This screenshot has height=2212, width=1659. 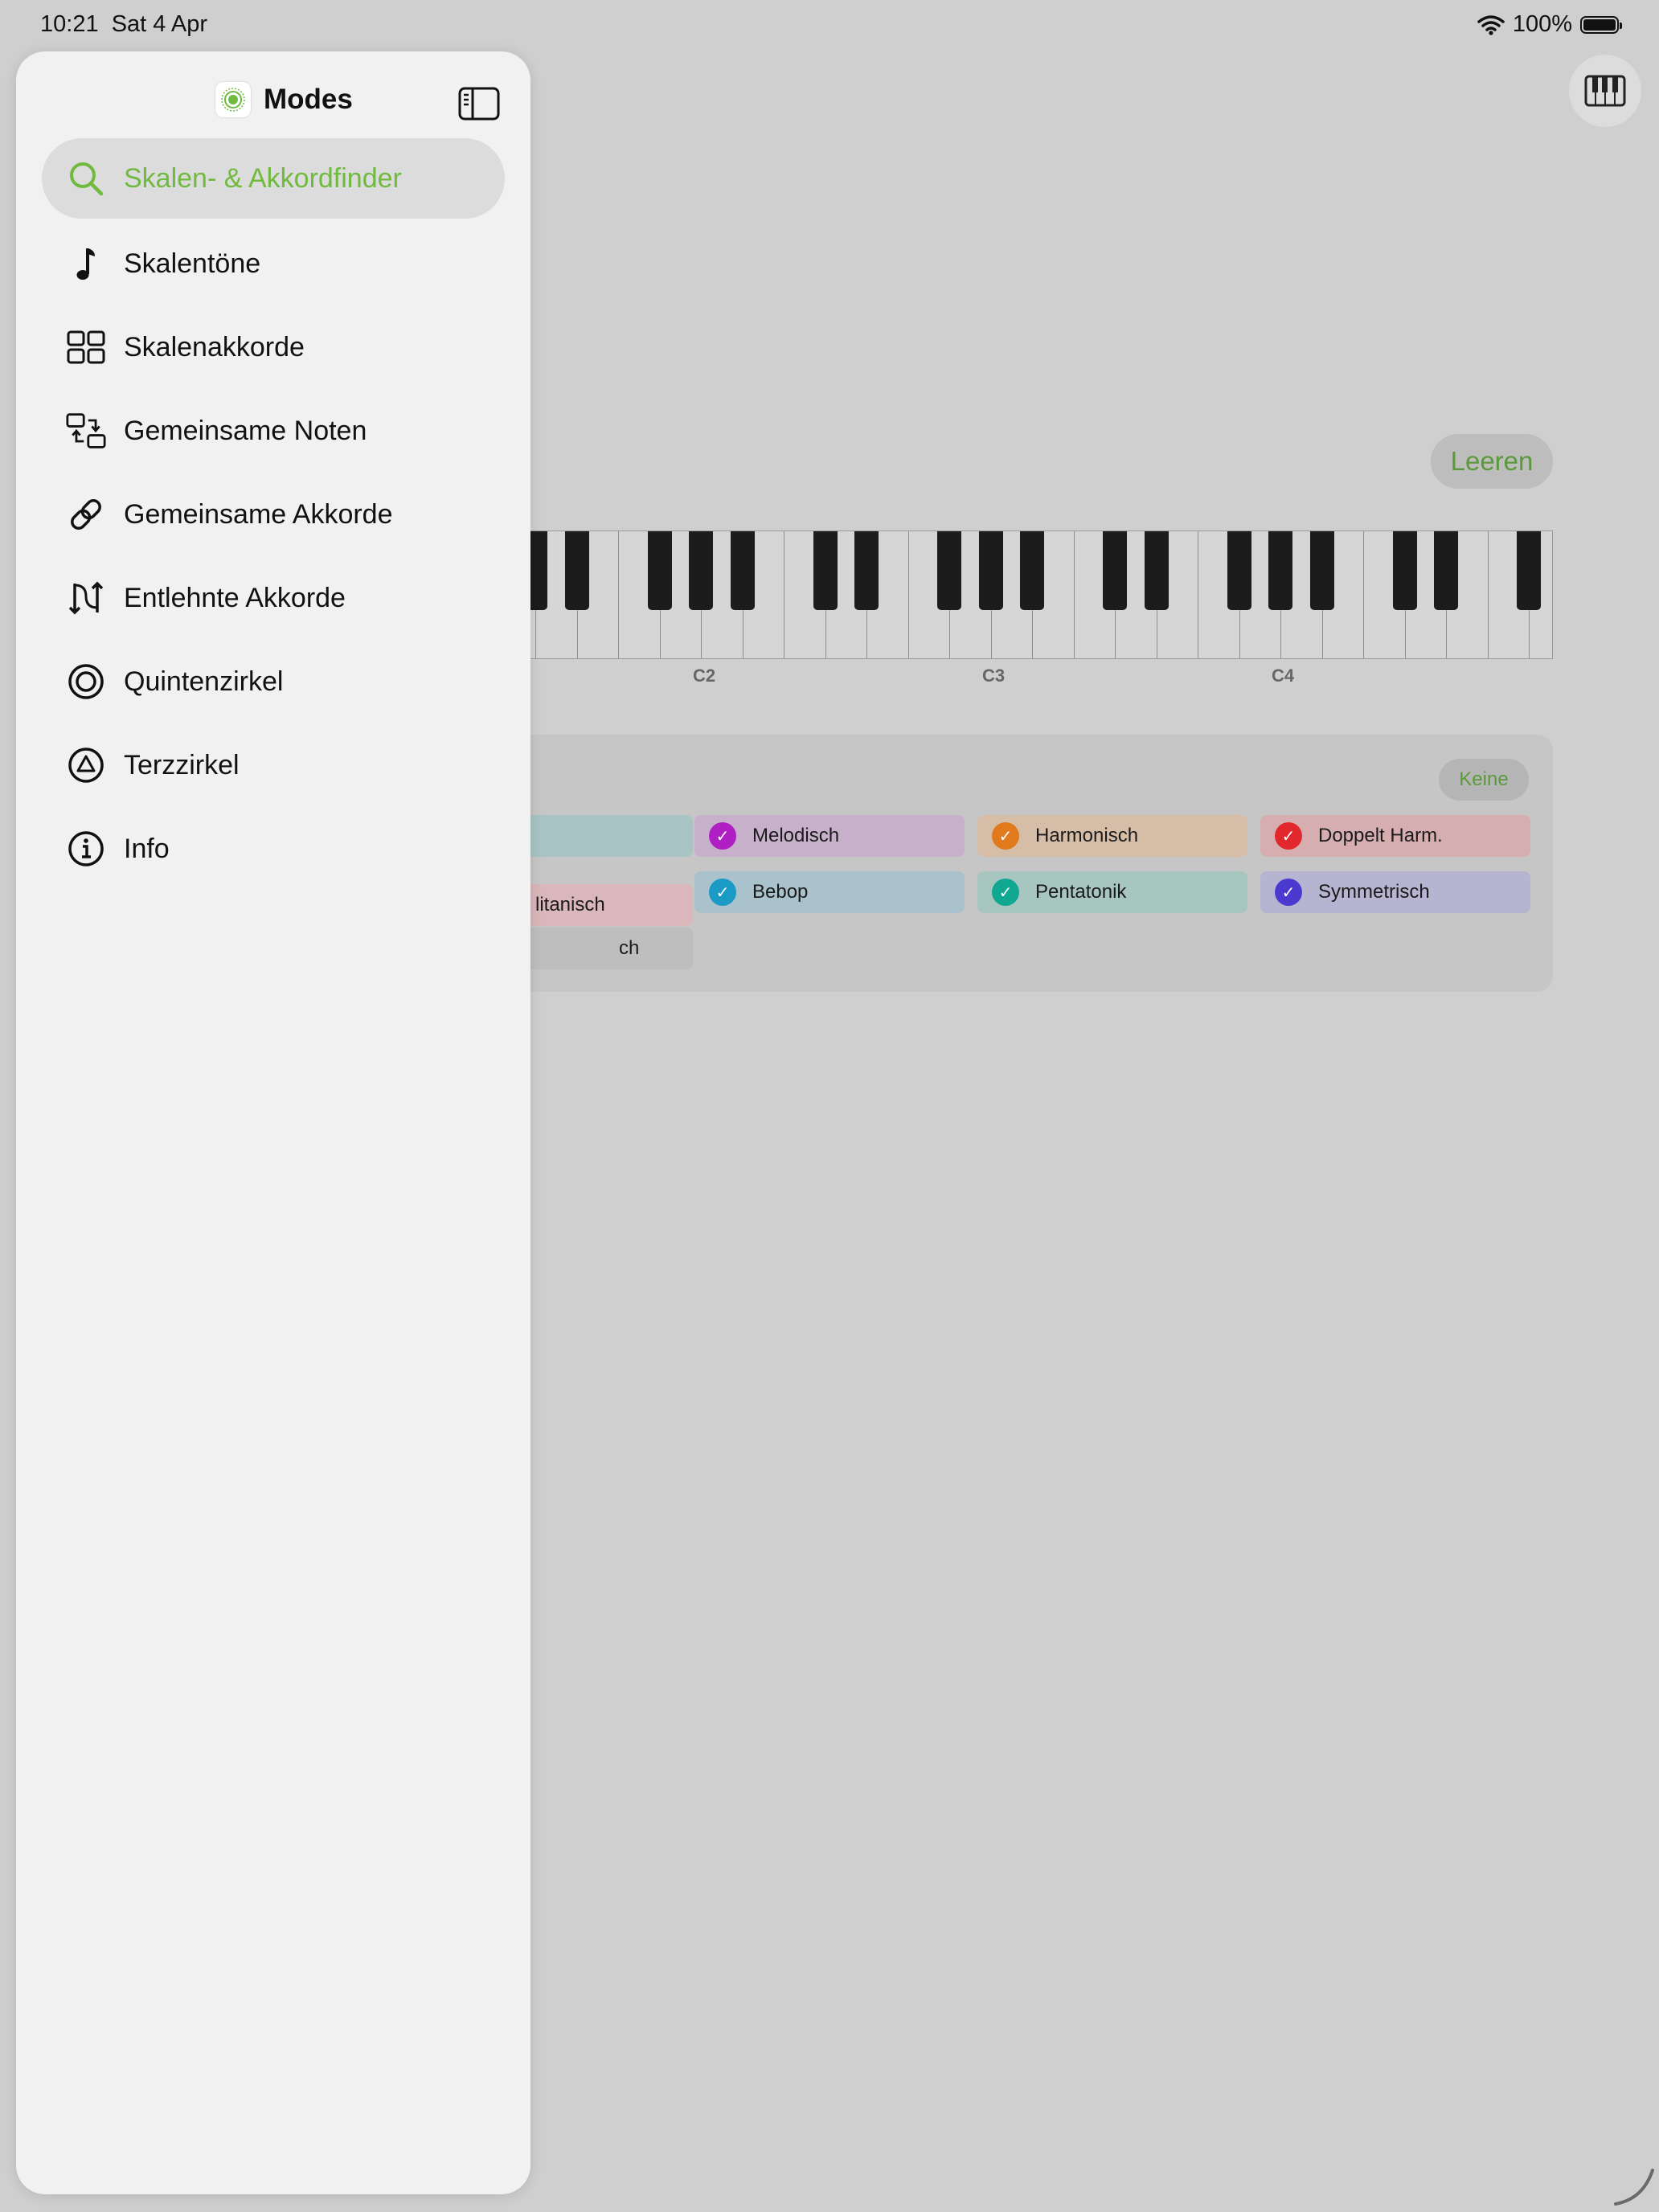 I want to click on octave-label-c4: C4, so click(x=1283, y=676).